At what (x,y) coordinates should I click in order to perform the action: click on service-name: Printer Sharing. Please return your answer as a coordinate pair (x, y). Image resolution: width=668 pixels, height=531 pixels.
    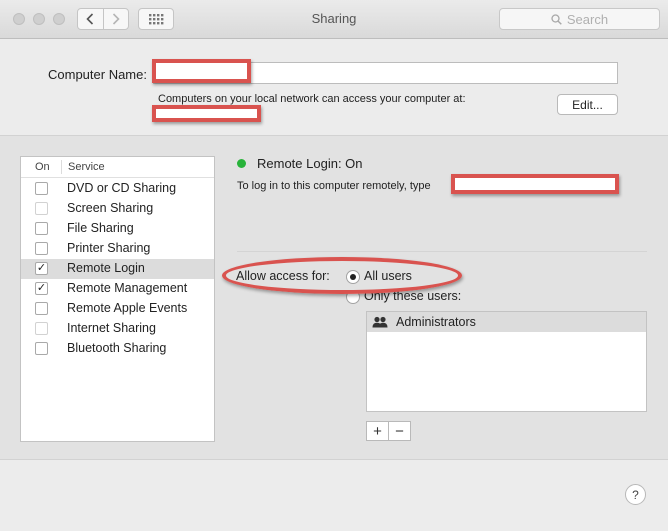
    Looking at the image, I should click on (109, 248).